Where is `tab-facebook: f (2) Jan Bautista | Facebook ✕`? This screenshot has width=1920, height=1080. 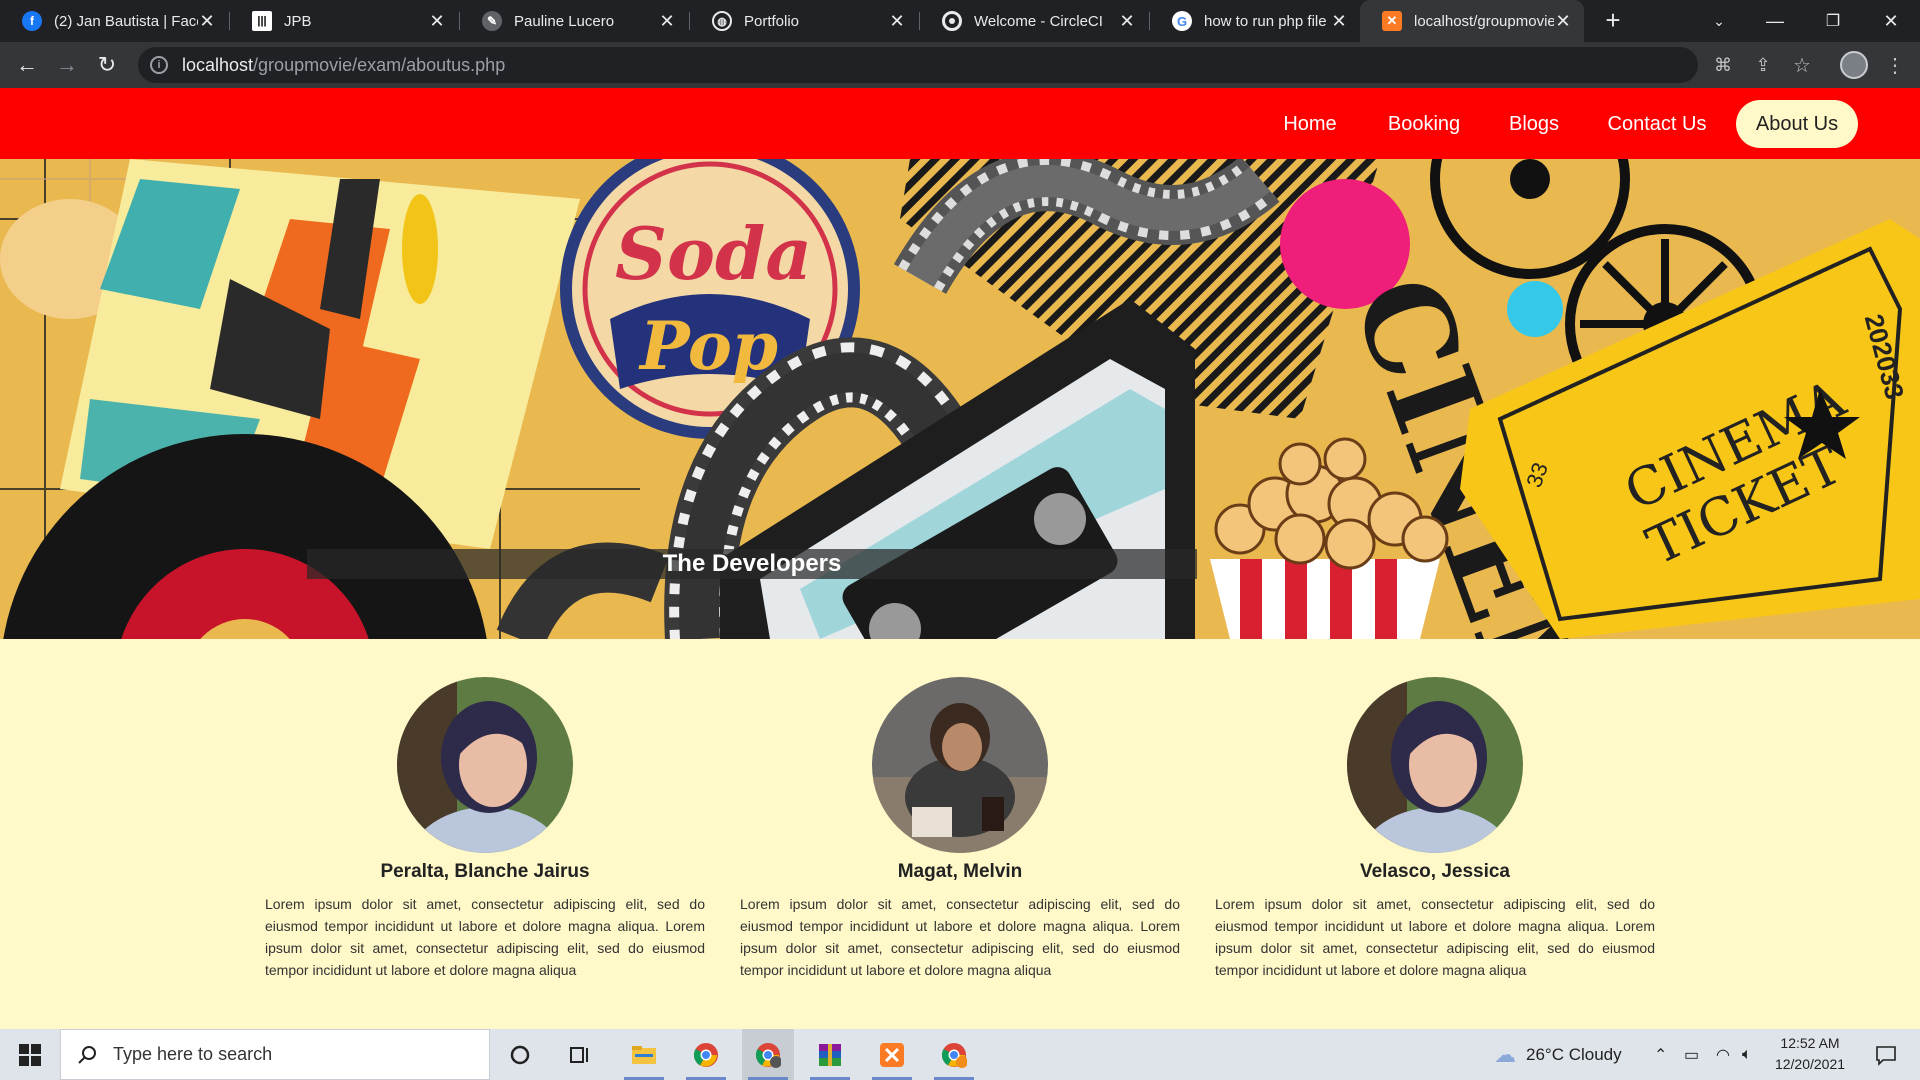
tab-facebook: f (2) Jan Bautista | Facebook ✕ is located at coordinates (114, 21).